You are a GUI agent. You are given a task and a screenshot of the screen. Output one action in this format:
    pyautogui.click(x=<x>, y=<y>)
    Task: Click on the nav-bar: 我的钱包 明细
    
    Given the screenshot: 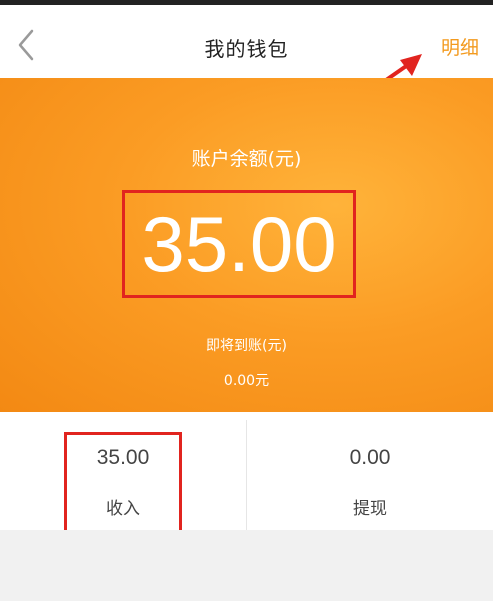 What is the action you would take?
    pyautogui.click(x=246, y=41)
    